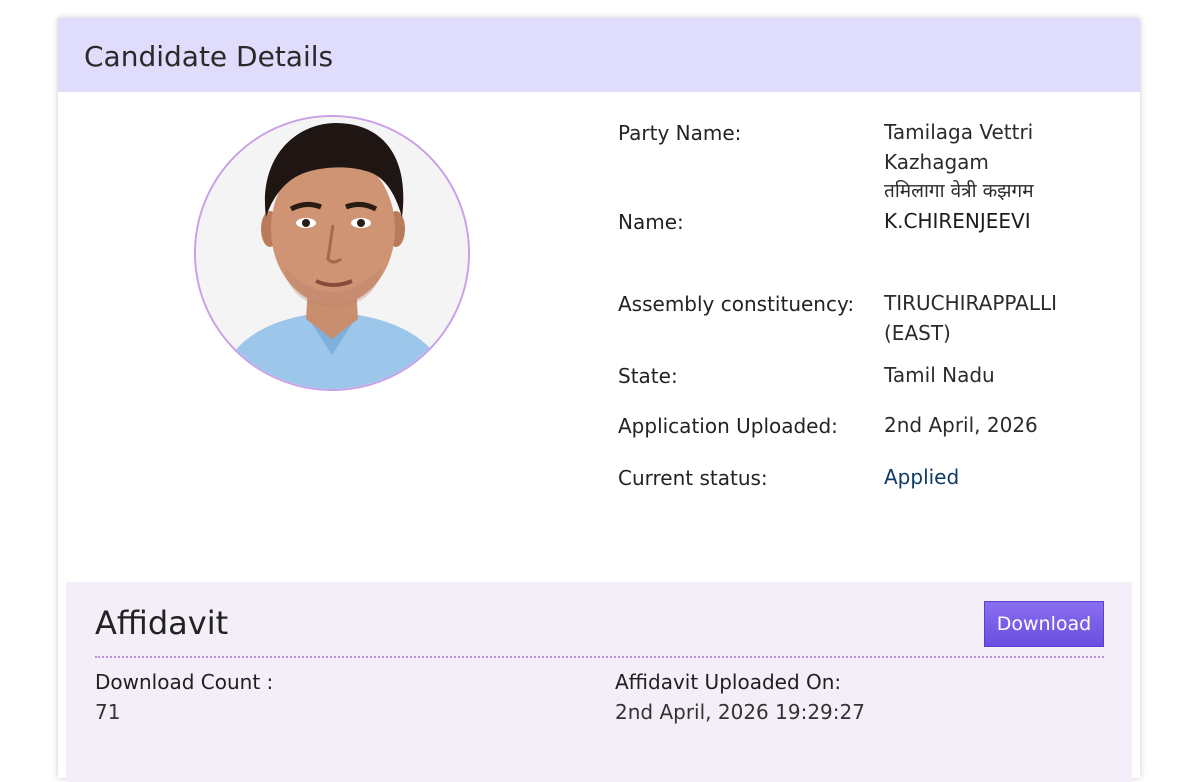  What do you see at coordinates (728, 426) in the screenshot?
I see `application-uploaded-label: Application Uploaded:` at bounding box center [728, 426].